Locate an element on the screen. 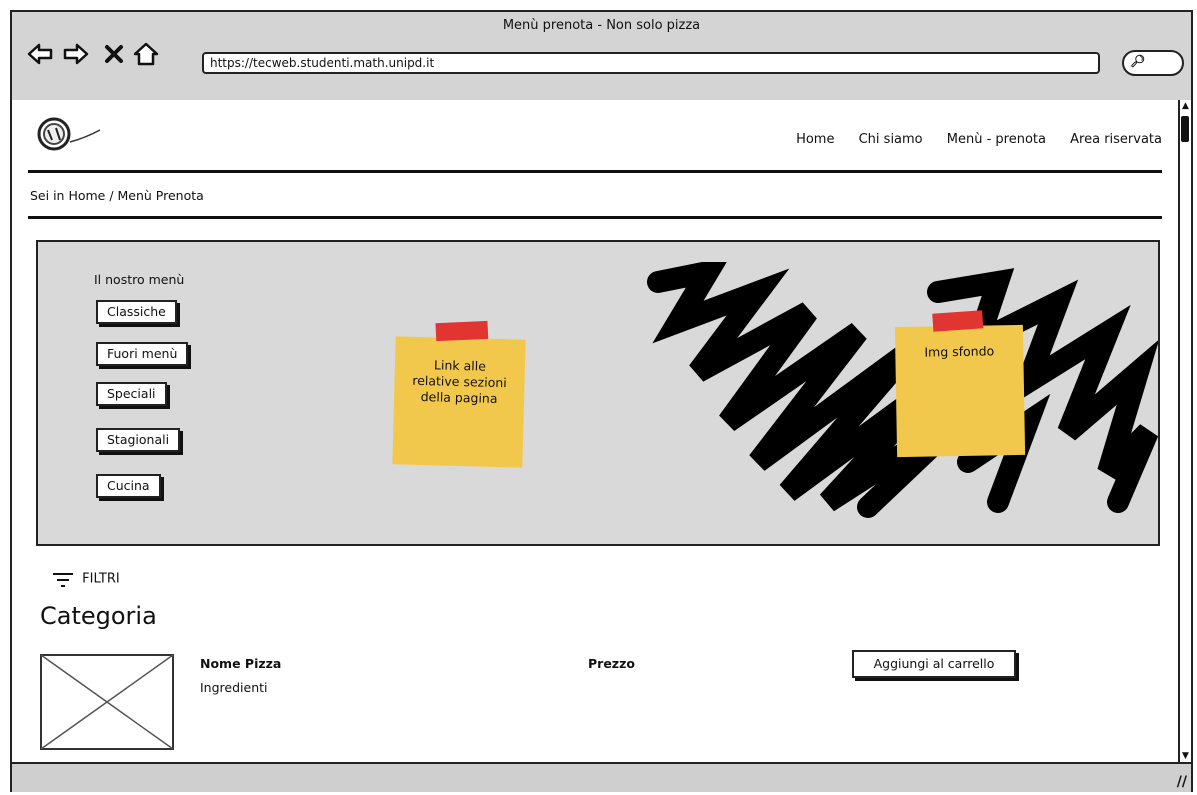 This screenshot has width=1197, height=795. search-box: 🔎︎ is located at coordinates (1153, 63).